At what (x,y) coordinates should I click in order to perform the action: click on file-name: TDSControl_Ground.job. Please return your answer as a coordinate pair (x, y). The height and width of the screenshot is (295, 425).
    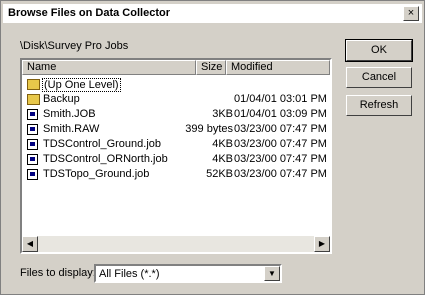
    Looking at the image, I should click on (102, 144).